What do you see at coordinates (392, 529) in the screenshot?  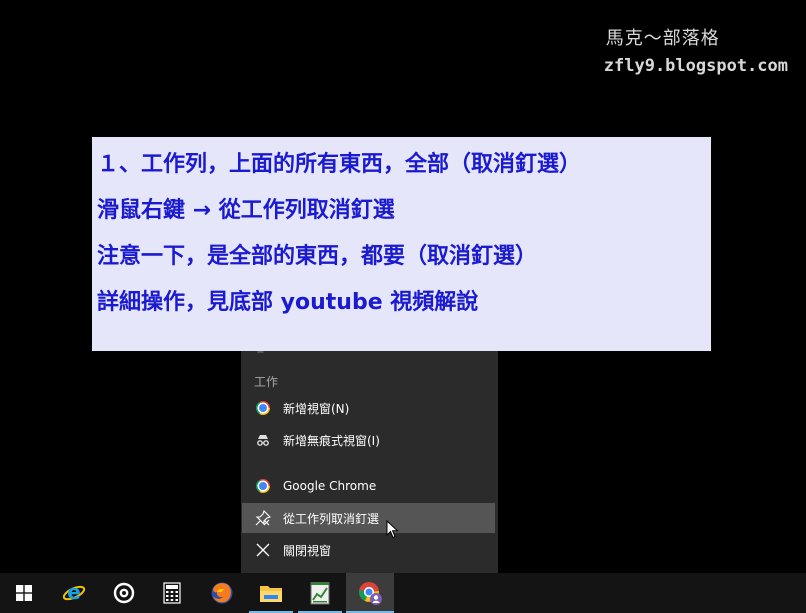 I see `mouse-cursor-icon` at bounding box center [392, 529].